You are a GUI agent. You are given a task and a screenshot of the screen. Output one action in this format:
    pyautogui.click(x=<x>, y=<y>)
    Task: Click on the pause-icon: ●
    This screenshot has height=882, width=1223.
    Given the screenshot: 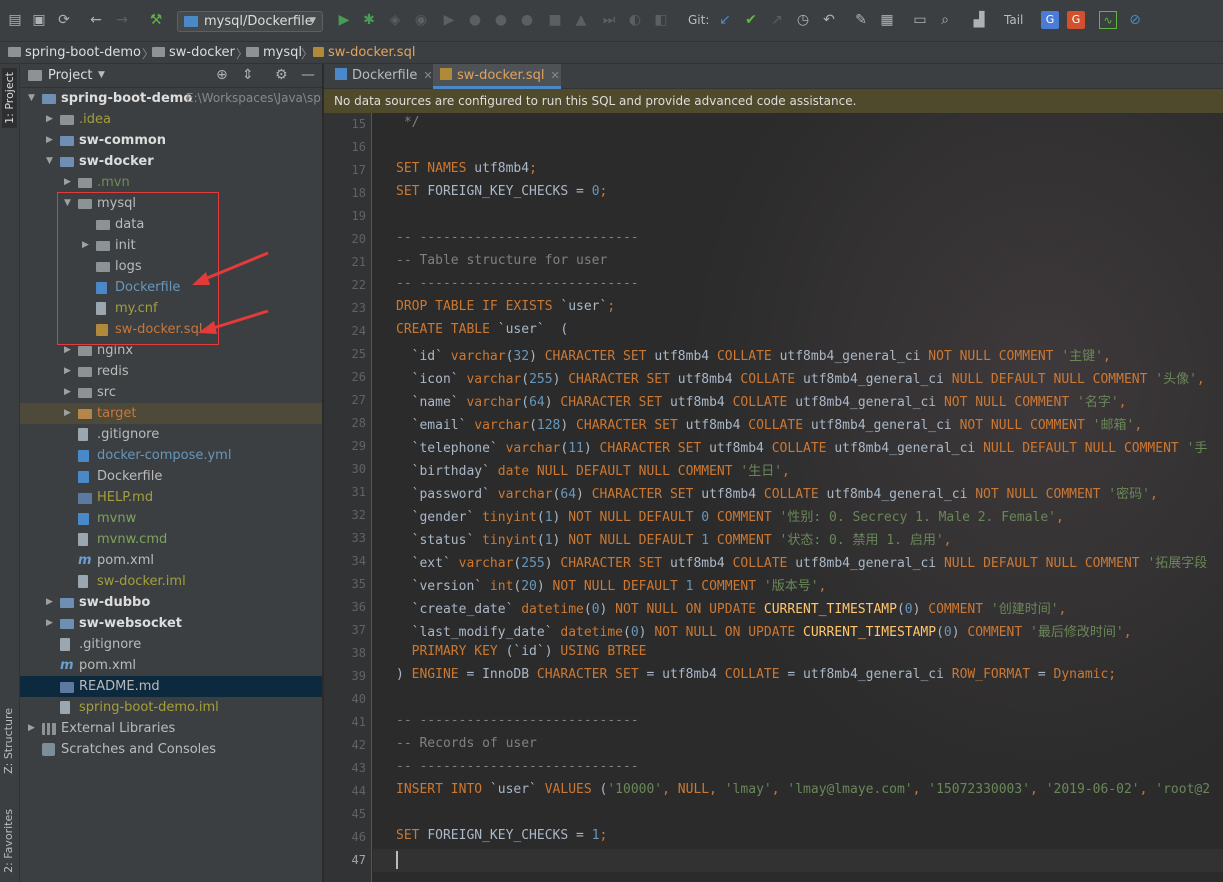 What is the action you would take?
    pyautogui.click(x=475, y=20)
    